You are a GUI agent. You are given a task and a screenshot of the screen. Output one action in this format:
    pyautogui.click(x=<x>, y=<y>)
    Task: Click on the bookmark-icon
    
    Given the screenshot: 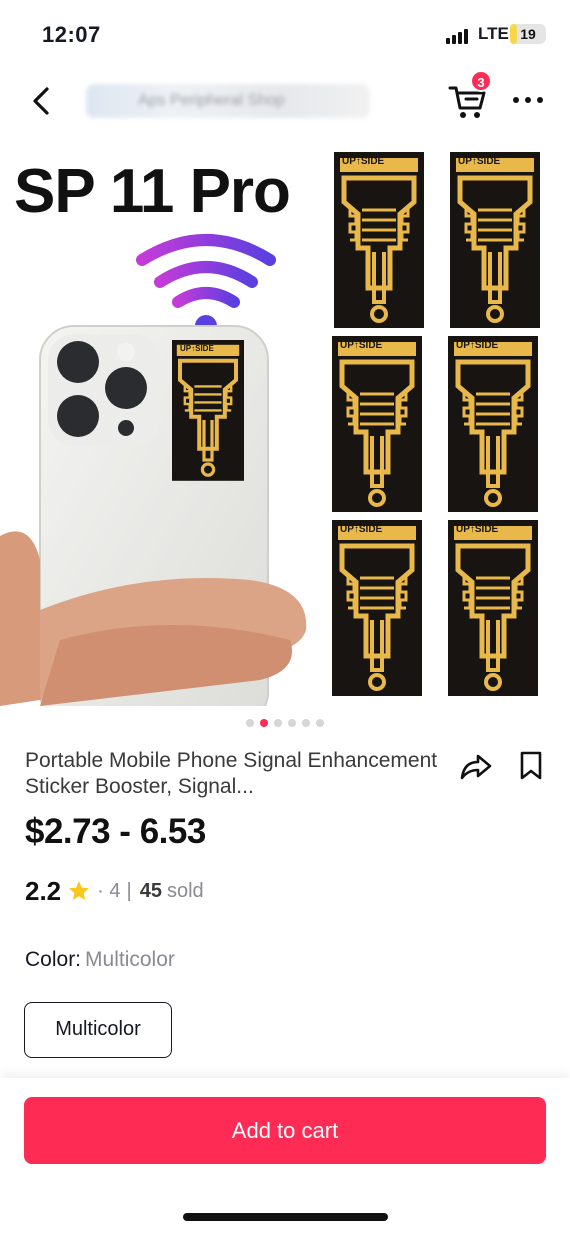 What is the action you would take?
    pyautogui.click(x=531, y=765)
    